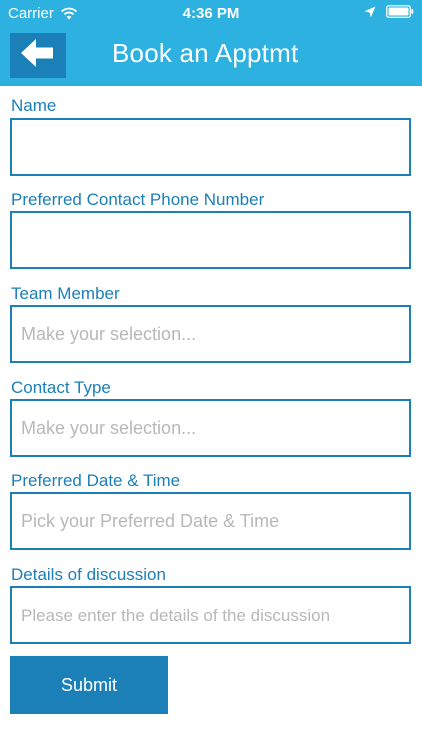 This screenshot has height=750, width=422. I want to click on name-input, so click(210, 147).